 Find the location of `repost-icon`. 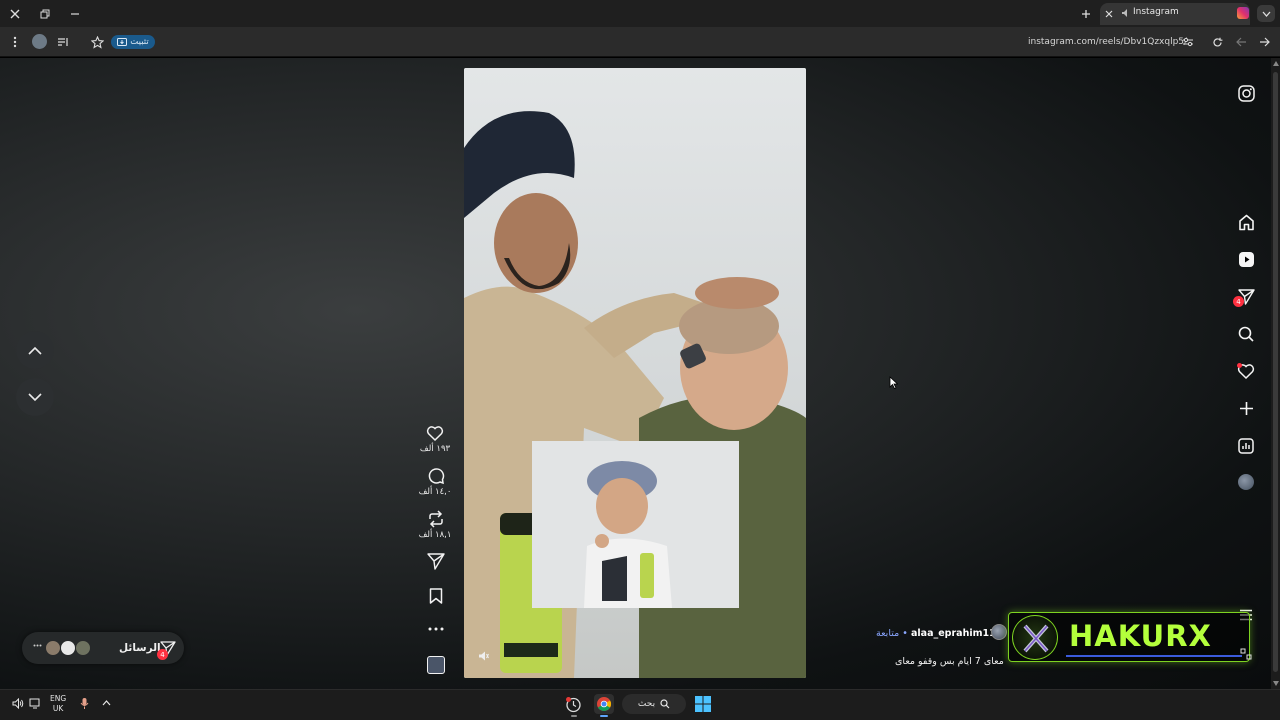

repost-icon is located at coordinates (436, 519).